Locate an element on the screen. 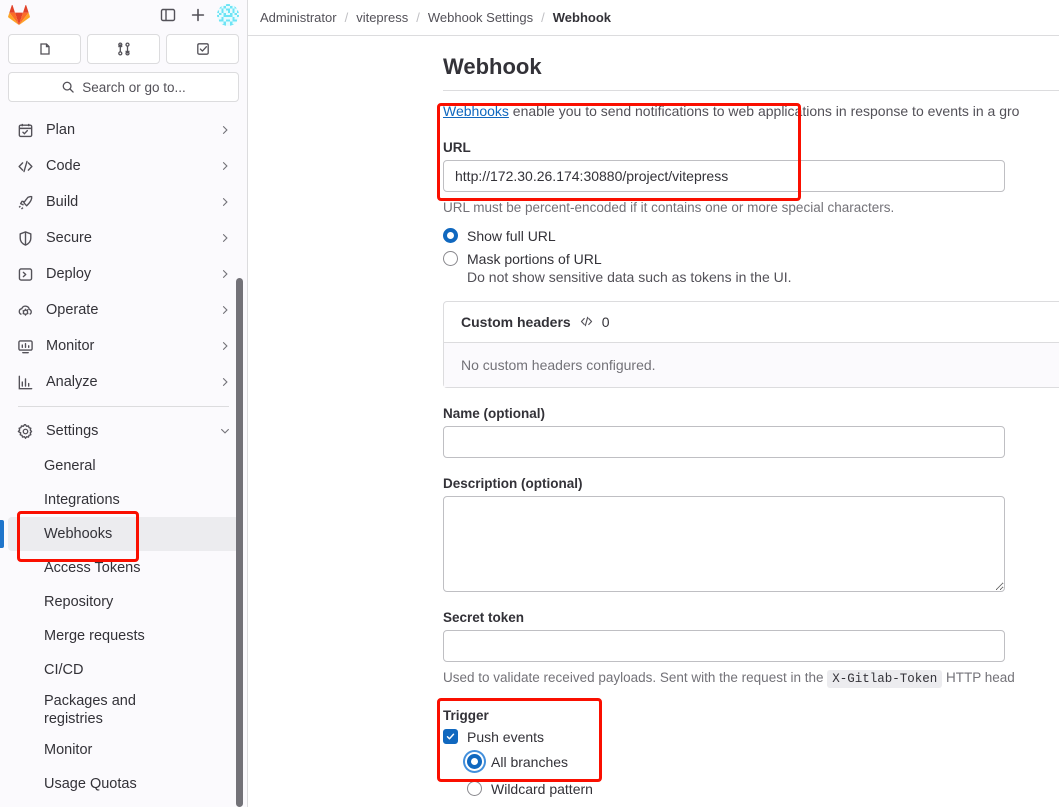  radio-show-full-url: Show full URL is located at coordinates (751, 236).